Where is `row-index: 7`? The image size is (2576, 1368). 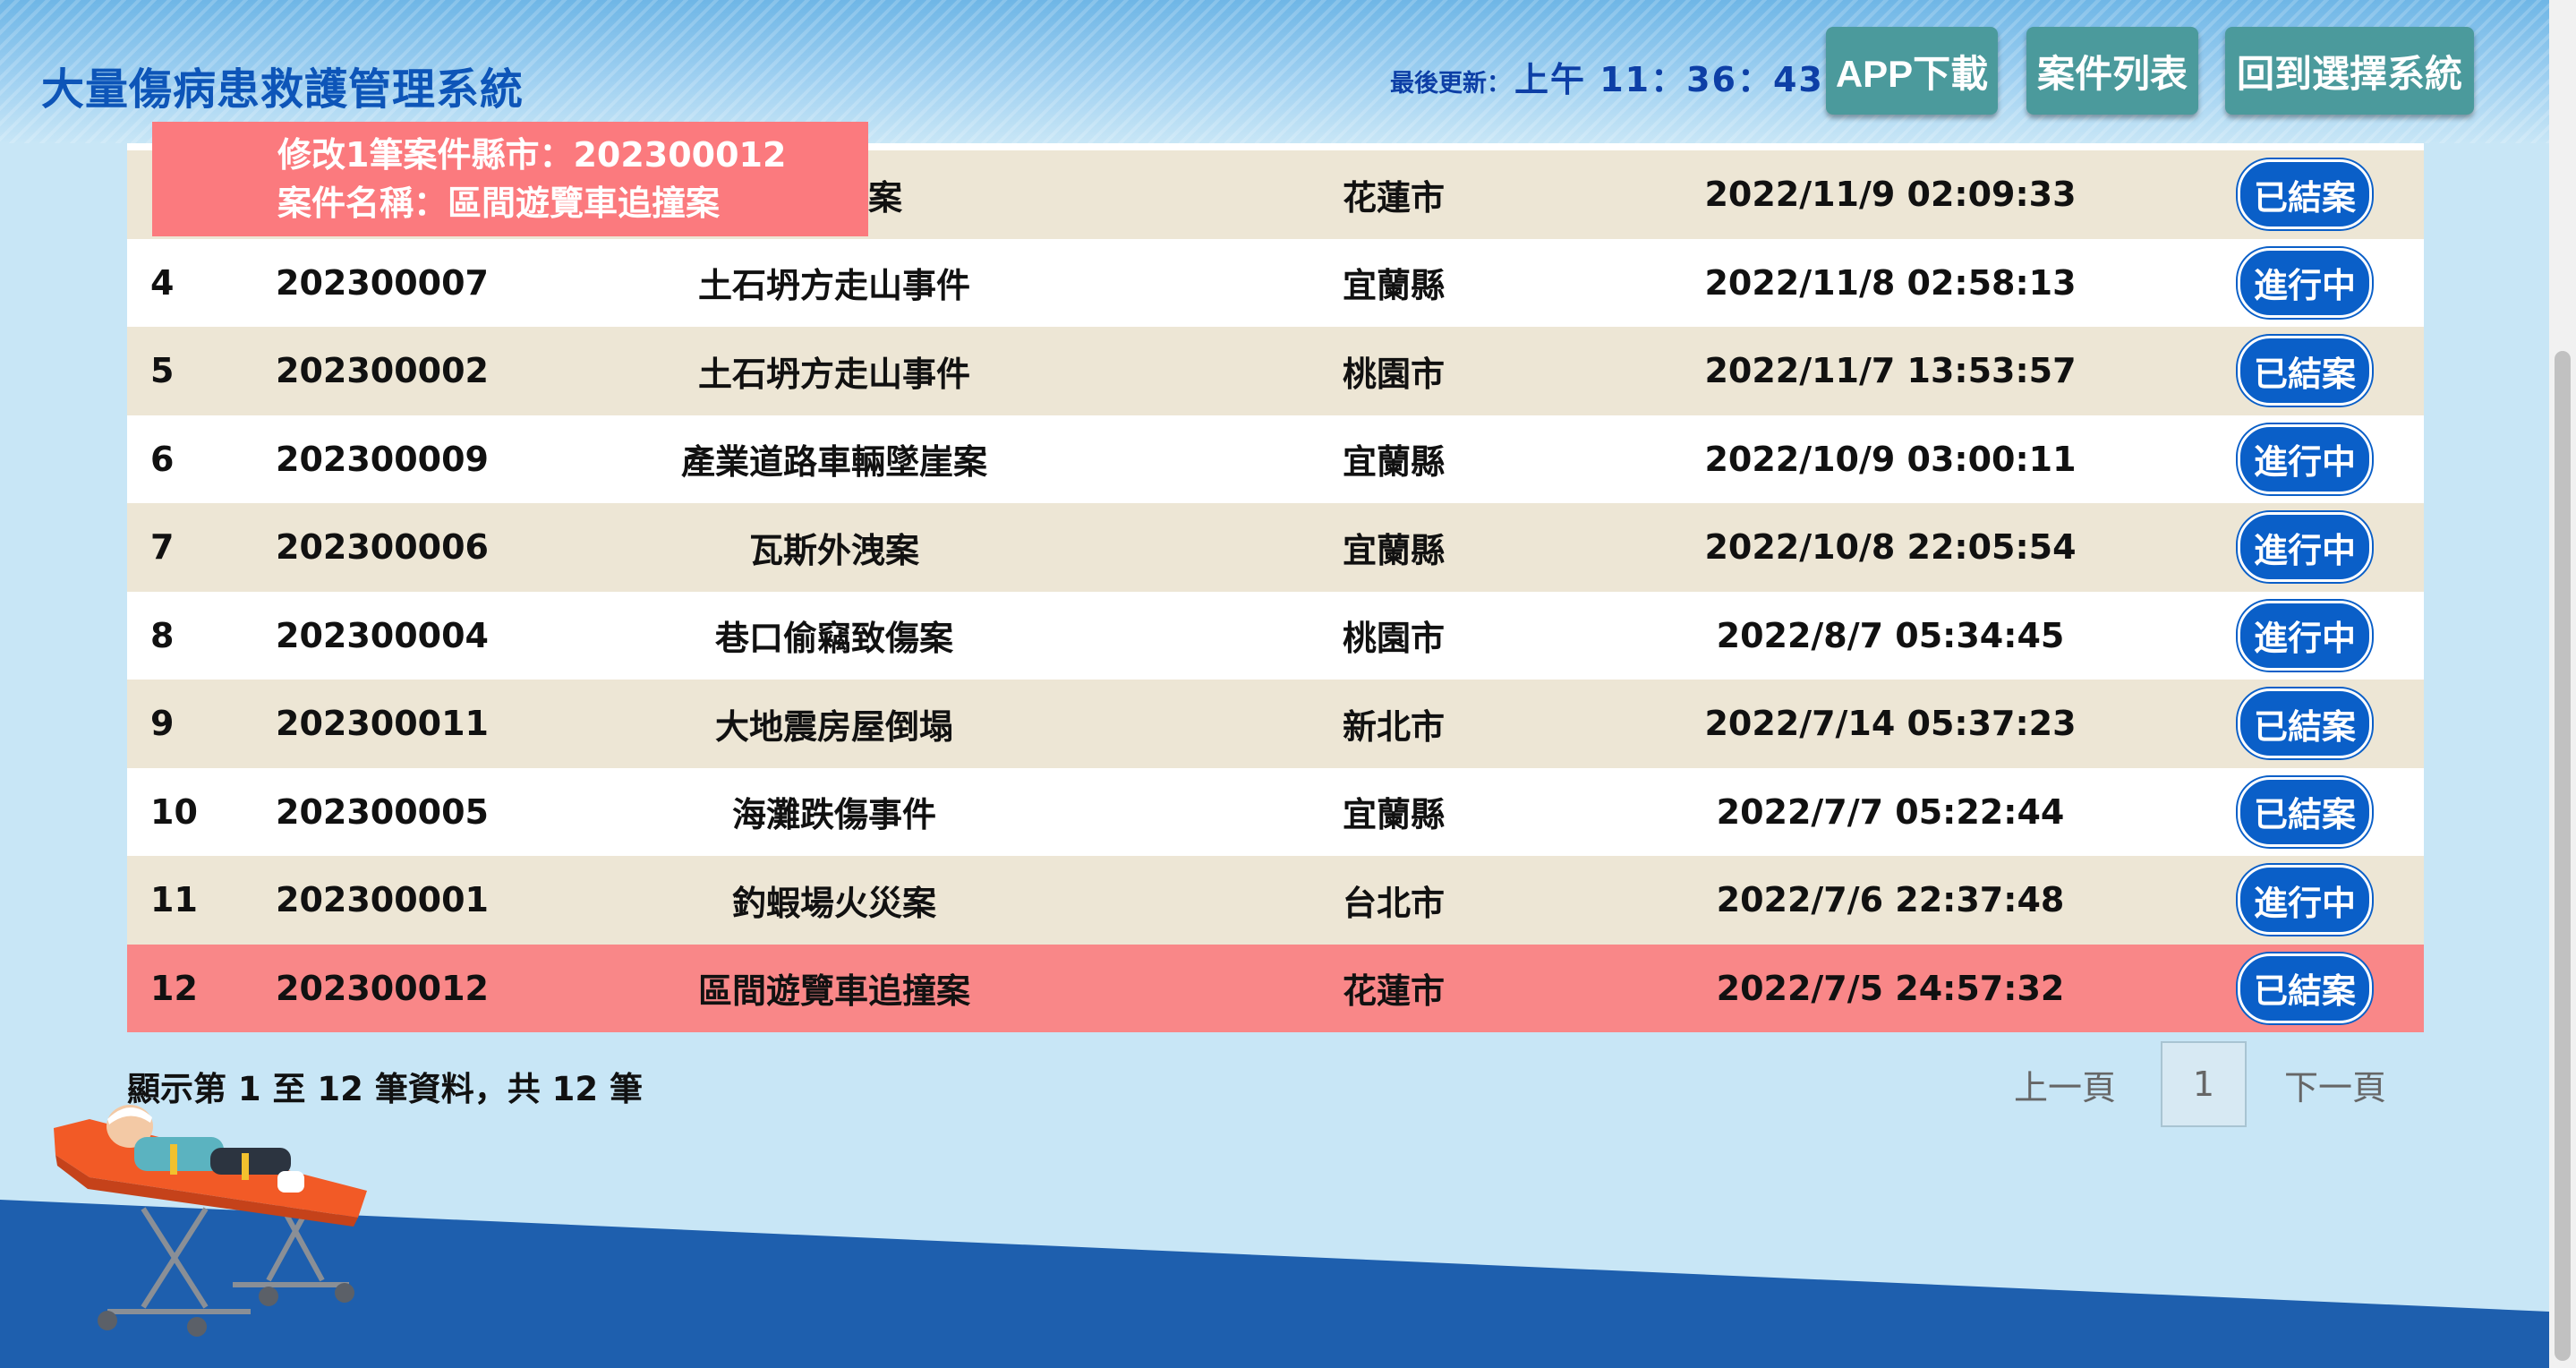 row-index: 7 is located at coordinates (162, 547).